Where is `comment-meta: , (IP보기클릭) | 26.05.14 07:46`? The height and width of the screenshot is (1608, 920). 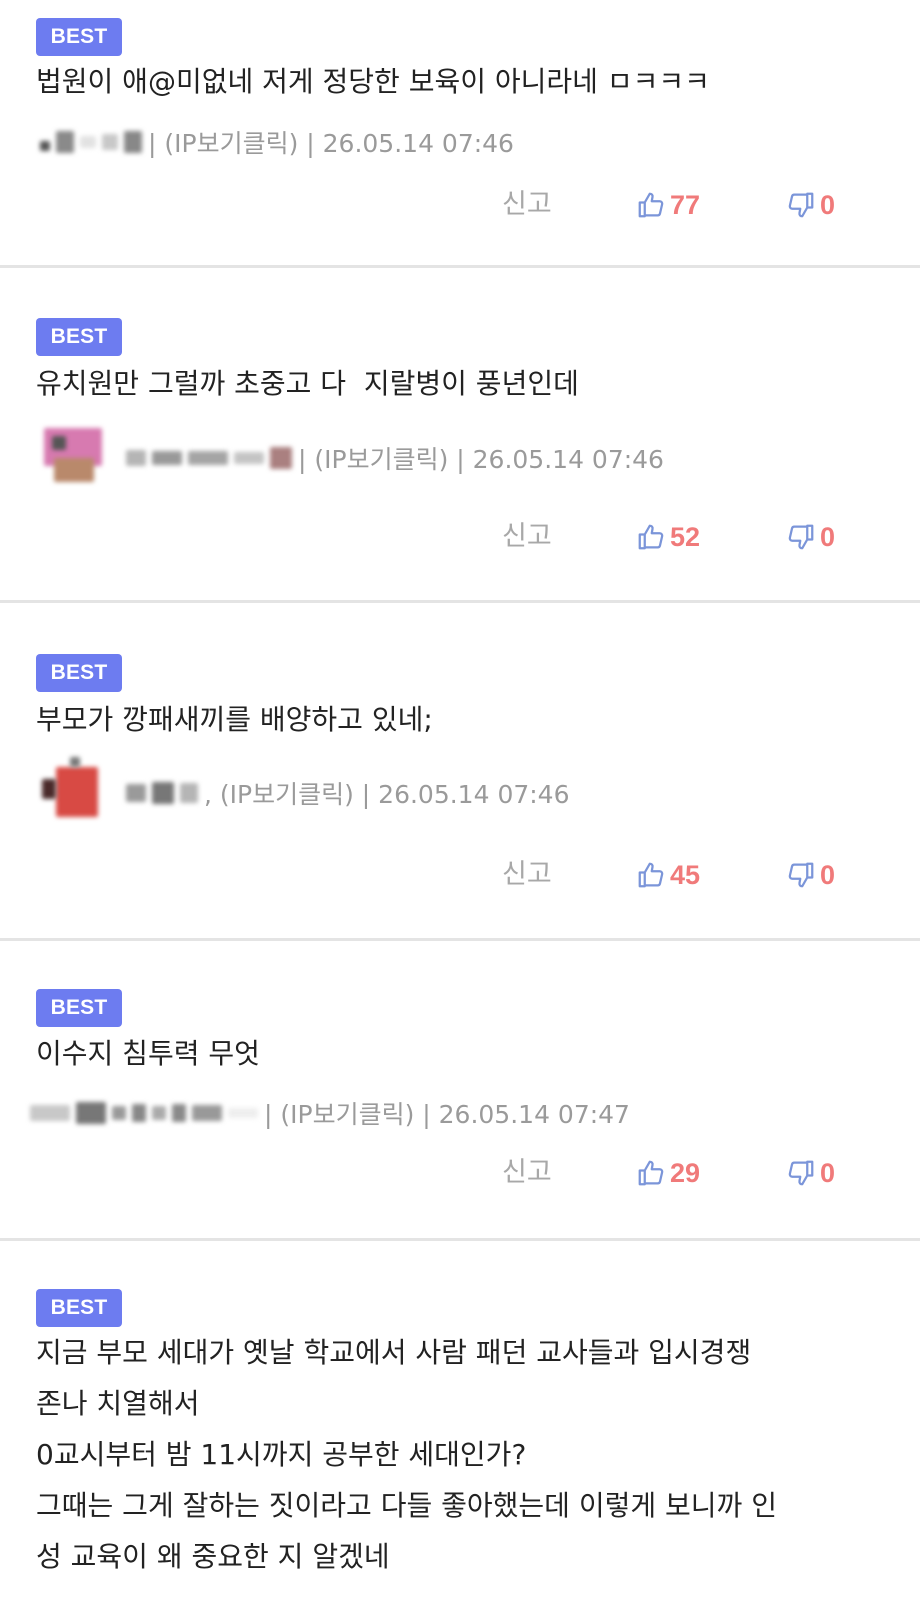 comment-meta: , (IP보기클릭) | 26.05.14 07:46 is located at coordinates (305, 790).